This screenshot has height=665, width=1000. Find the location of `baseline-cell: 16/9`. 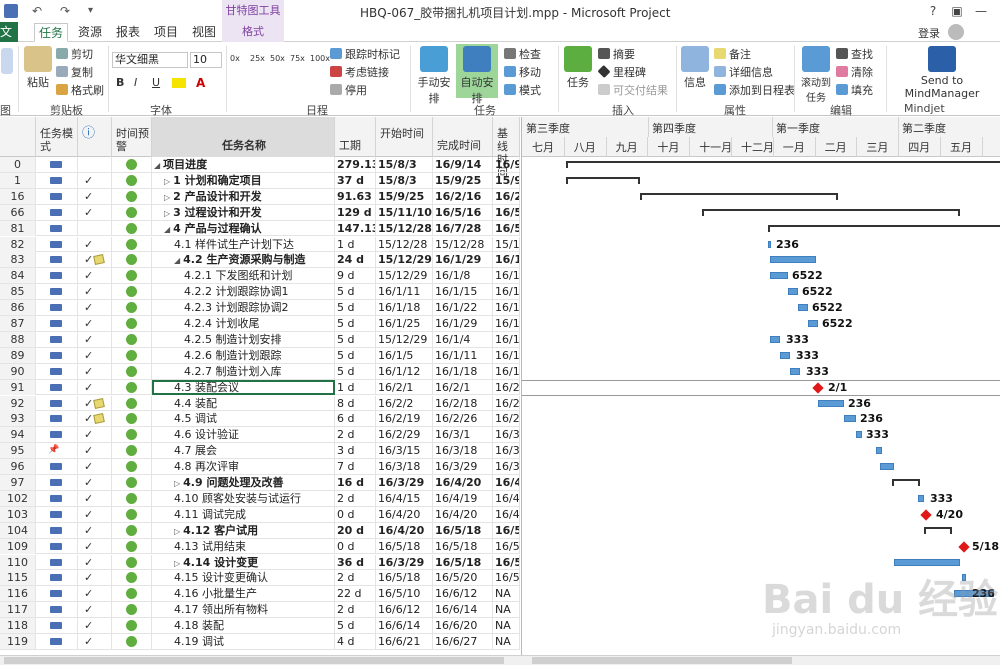

baseline-cell: 16/9 is located at coordinates (506, 164).